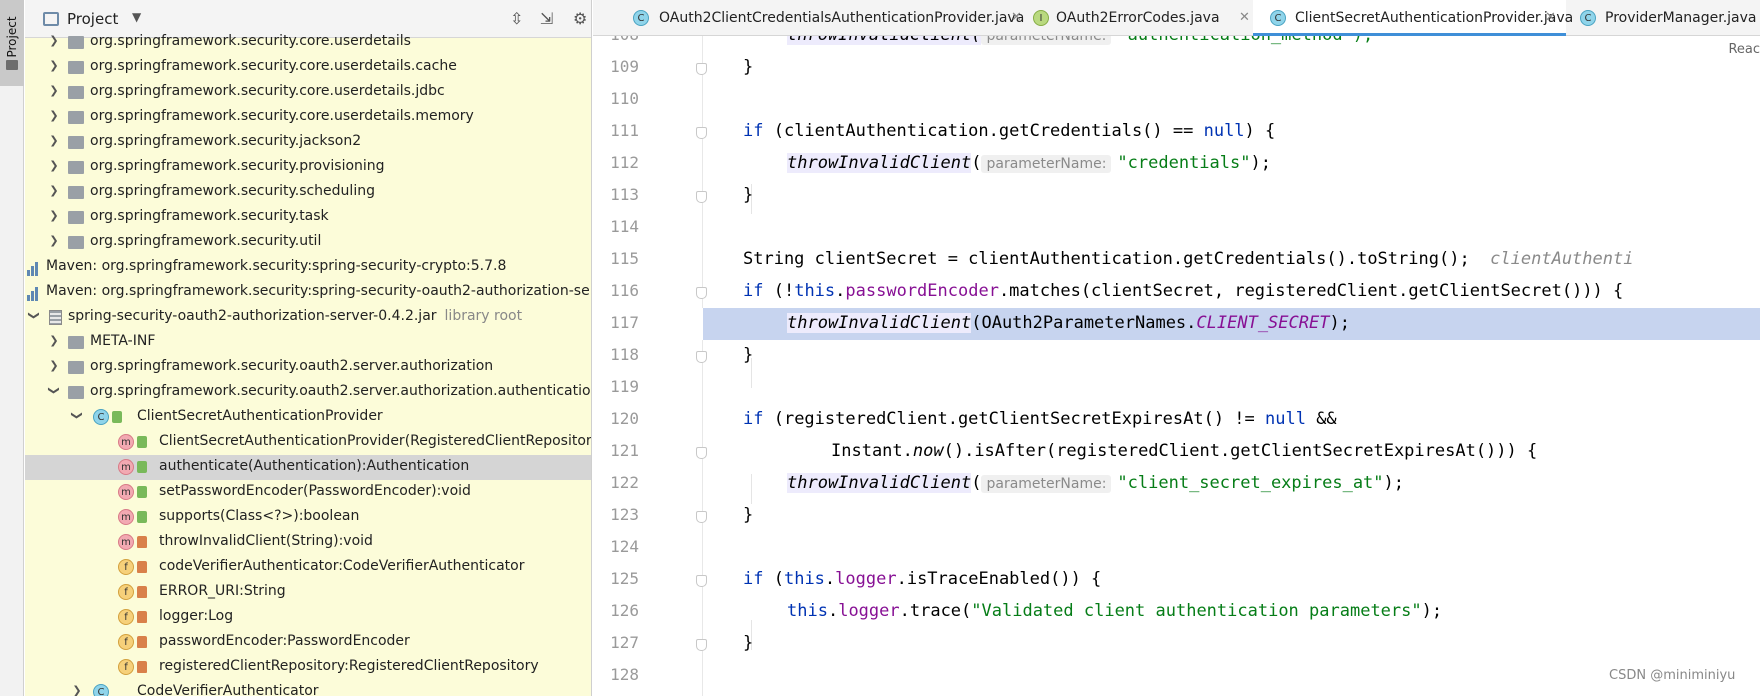 The height and width of the screenshot is (696, 1760). I want to click on tree-row: ❯ org.springframework.security.task, so click(308, 217).